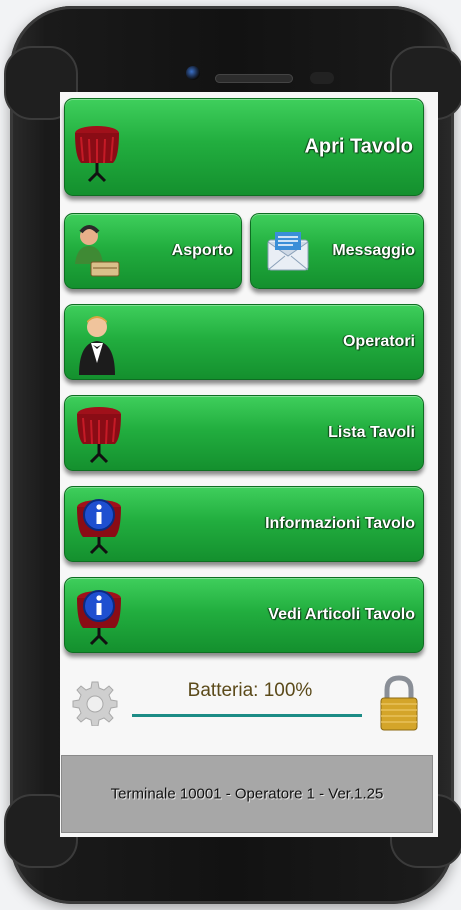  Describe the element at coordinates (341, 614) in the screenshot. I see `vedi-articoli-tavolo-label: Vedi Articoli Tavolo` at that location.